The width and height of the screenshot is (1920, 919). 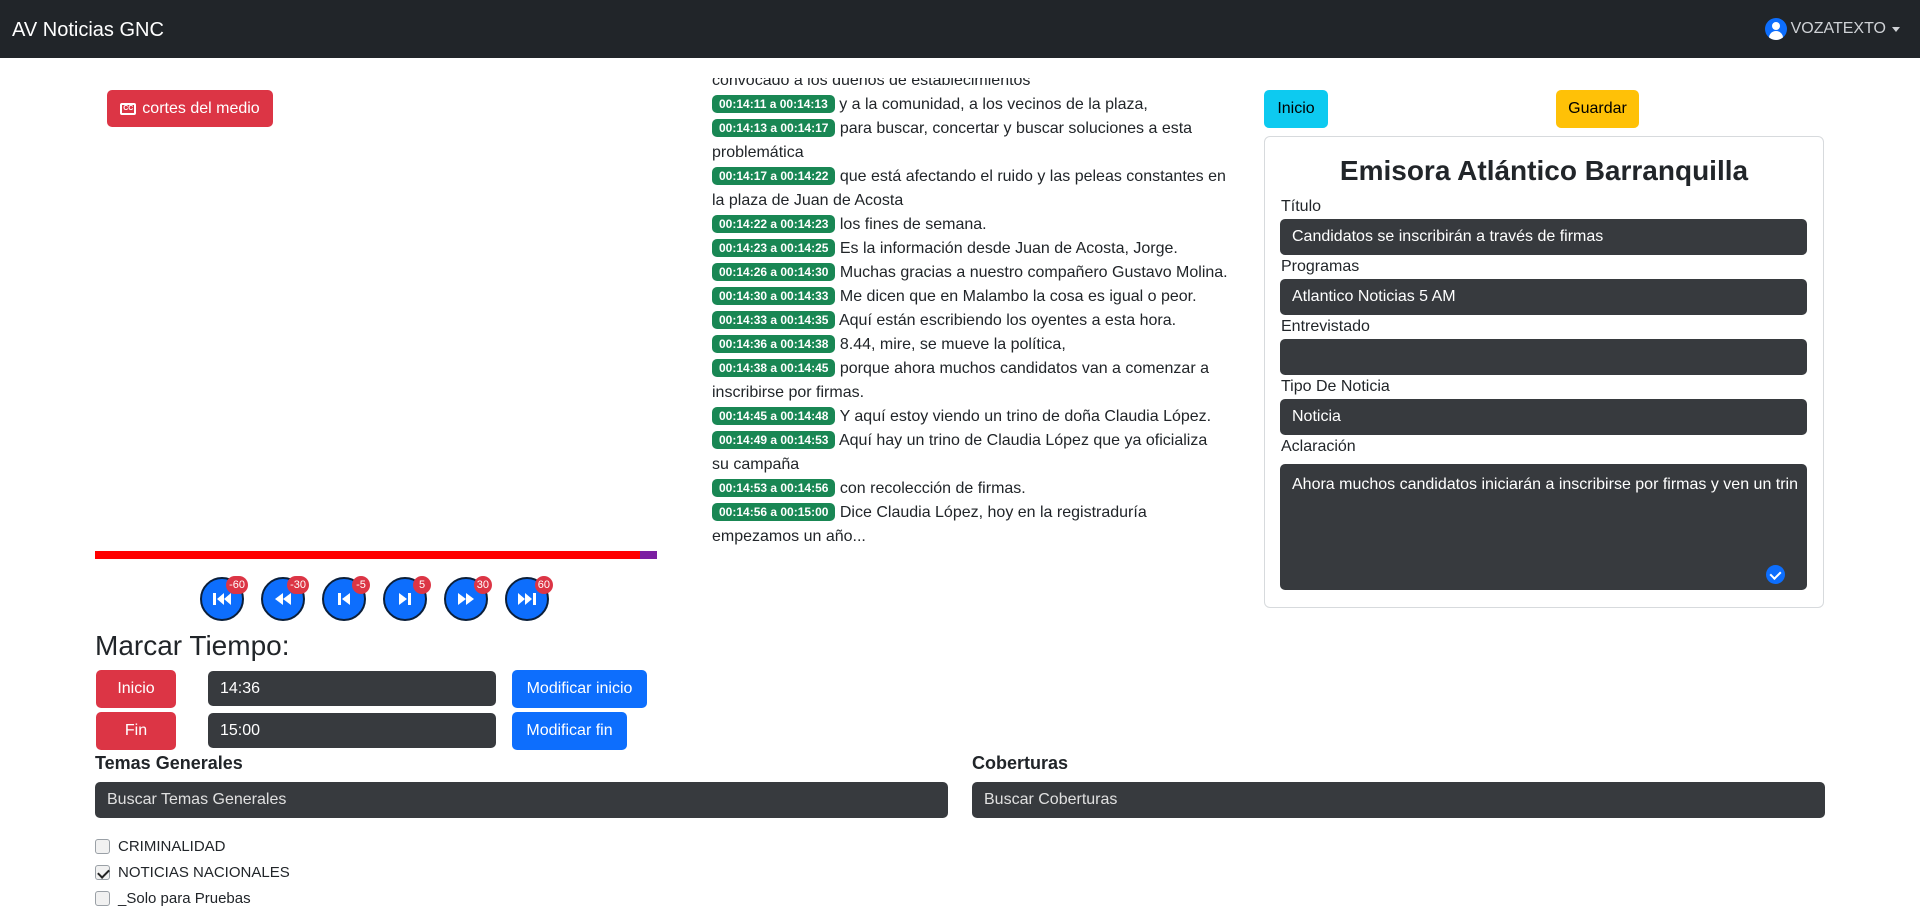 I want to click on skip-back-60-button: -60, so click(x=224, y=598).